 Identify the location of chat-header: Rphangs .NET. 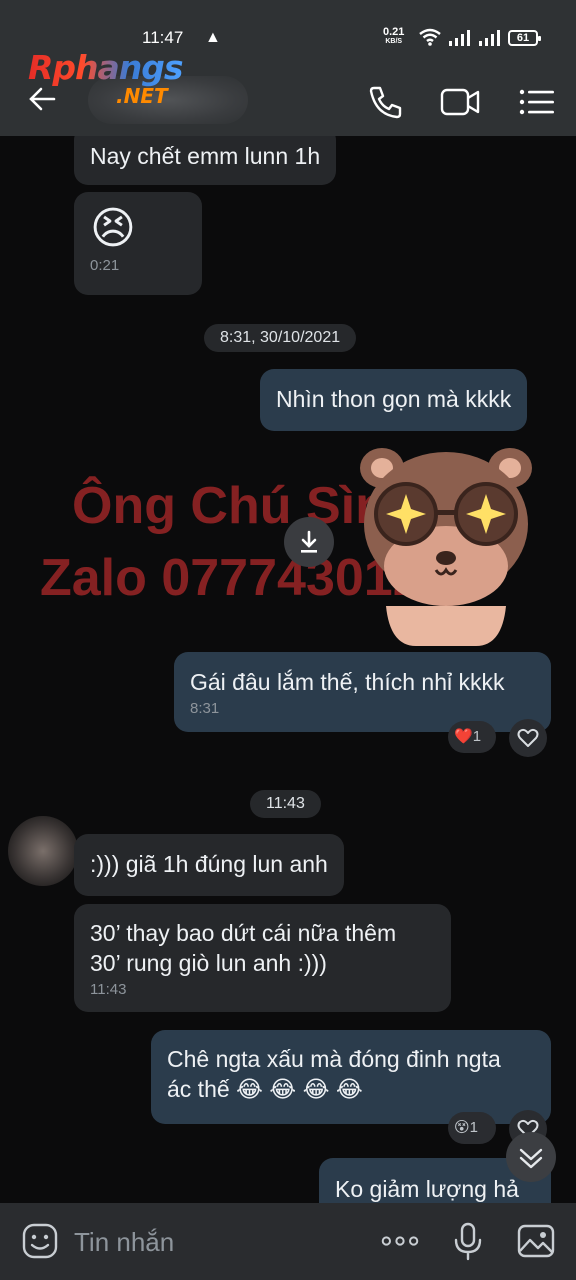
(288, 92).